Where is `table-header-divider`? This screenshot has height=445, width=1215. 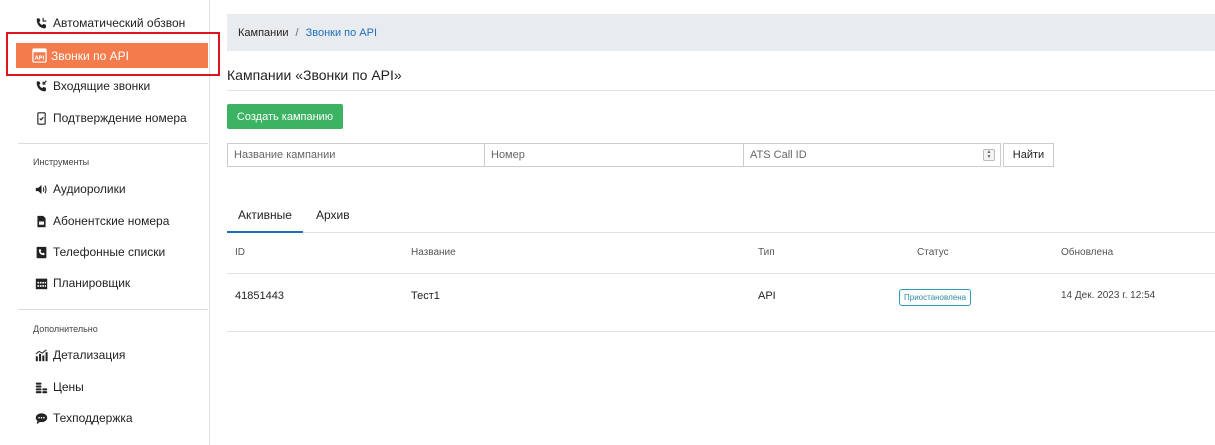
table-header-divider is located at coordinates (721, 273).